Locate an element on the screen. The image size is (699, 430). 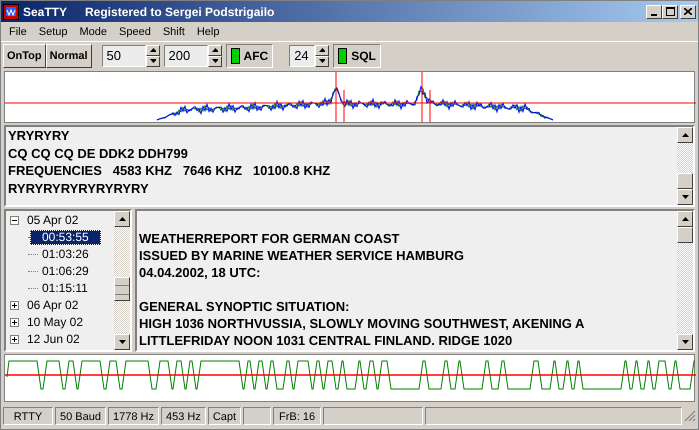
status-field: FrB: 16 is located at coordinates (297, 416).